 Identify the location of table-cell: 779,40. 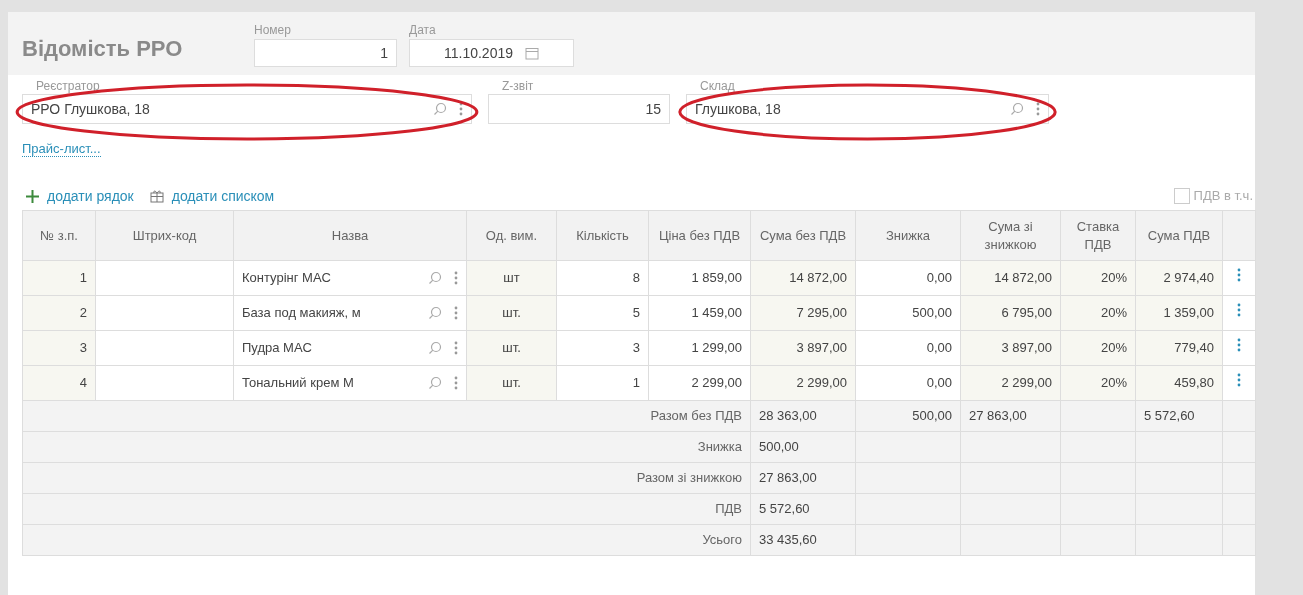
(1179, 348).